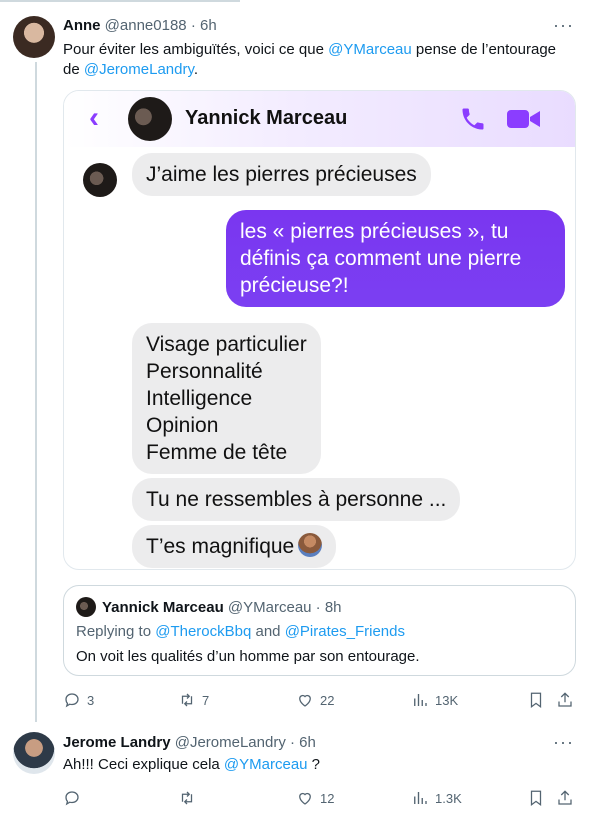 Image resolution: width=600 pixels, height=826 pixels. I want to click on chat-header: ‹ Yannick Marceau, so click(319, 119).